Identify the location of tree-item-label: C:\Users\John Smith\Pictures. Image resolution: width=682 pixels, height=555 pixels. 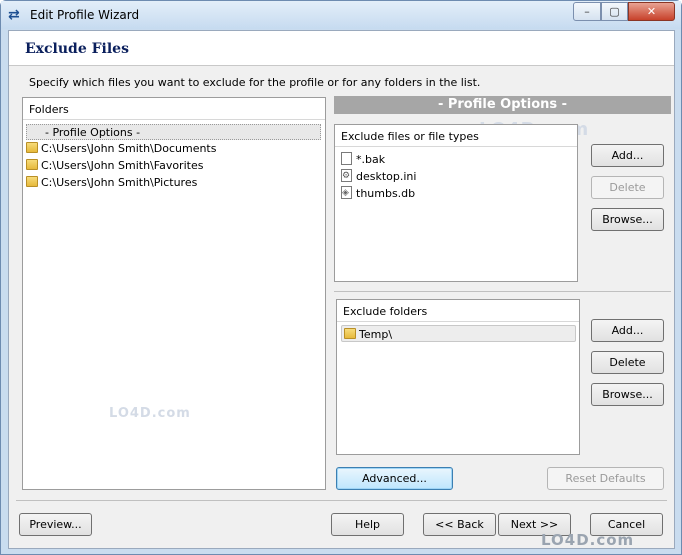
(119, 182).